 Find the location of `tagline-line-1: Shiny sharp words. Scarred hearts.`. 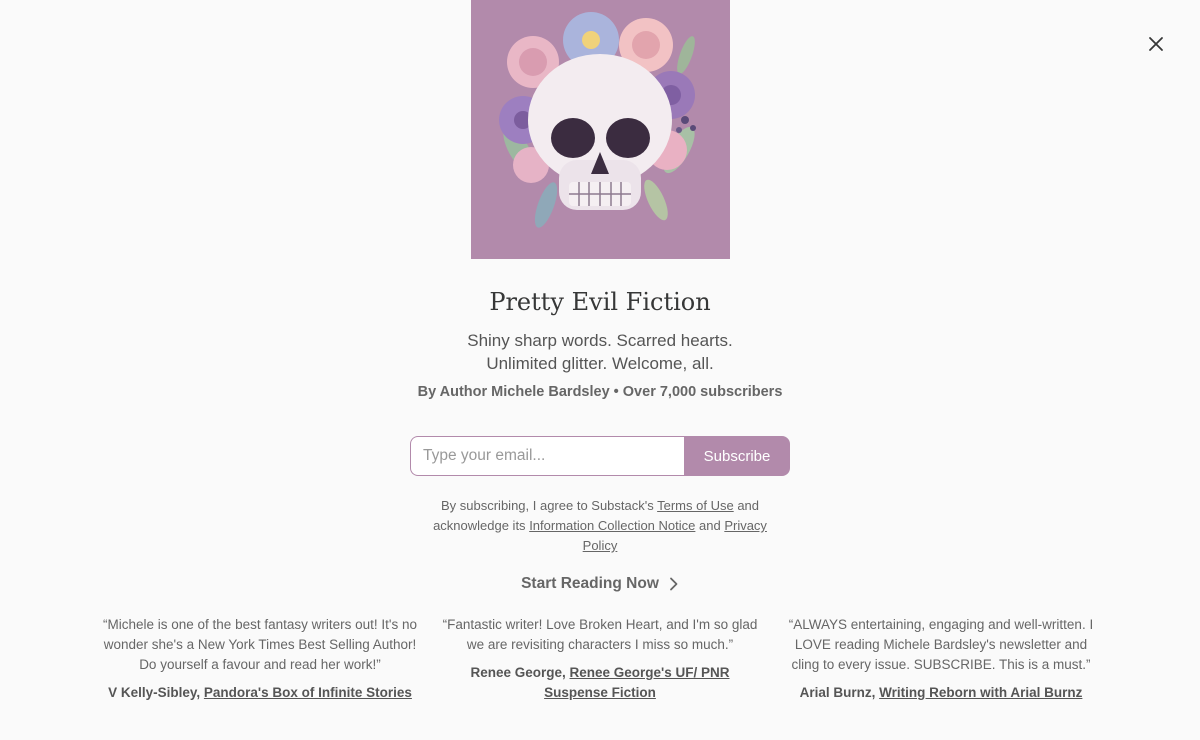

tagline-line-1: Shiny sharp words. Scarred hearts. is located at coordinates (600, 340).